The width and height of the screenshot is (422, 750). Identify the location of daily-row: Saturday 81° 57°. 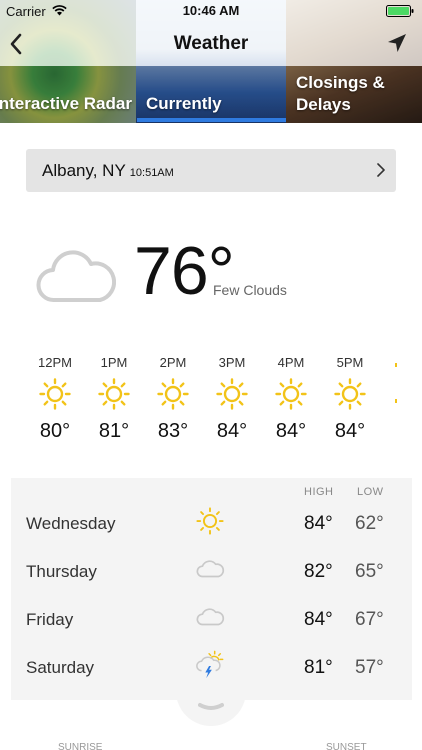
(211, 668).